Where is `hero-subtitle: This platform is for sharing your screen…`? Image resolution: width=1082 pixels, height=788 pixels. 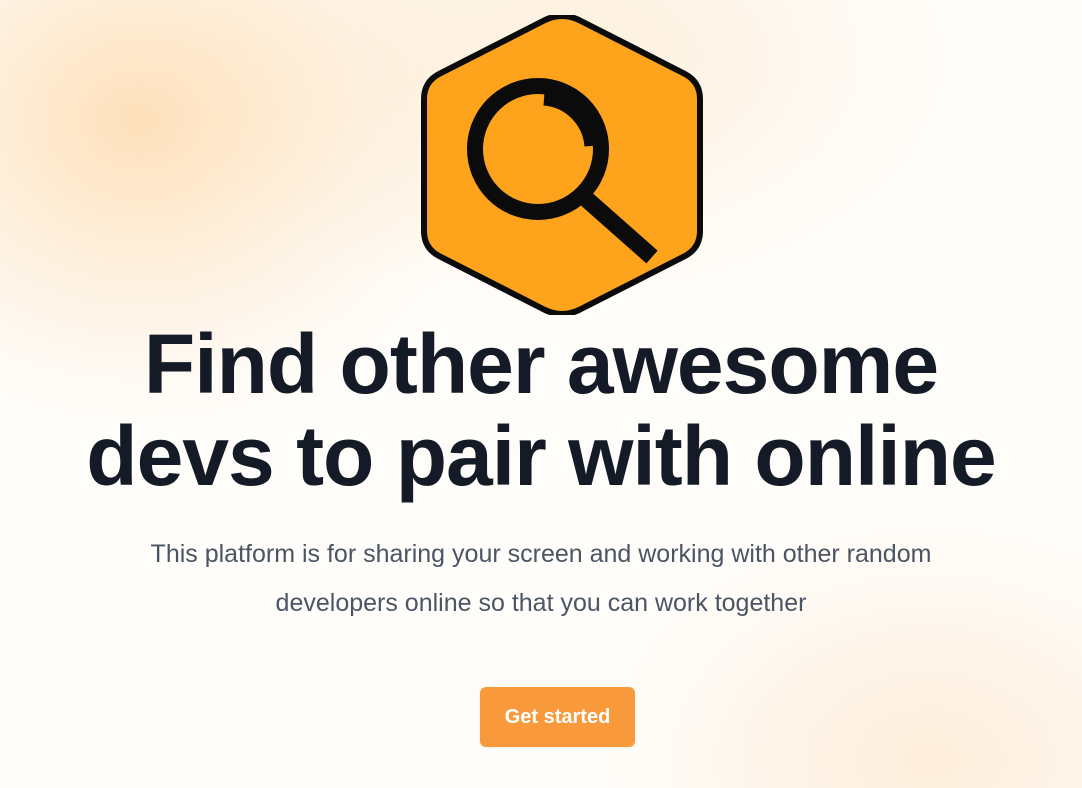
hero-subtitle: This platform is for sharing your screen… is located at coordinates (541, 579).